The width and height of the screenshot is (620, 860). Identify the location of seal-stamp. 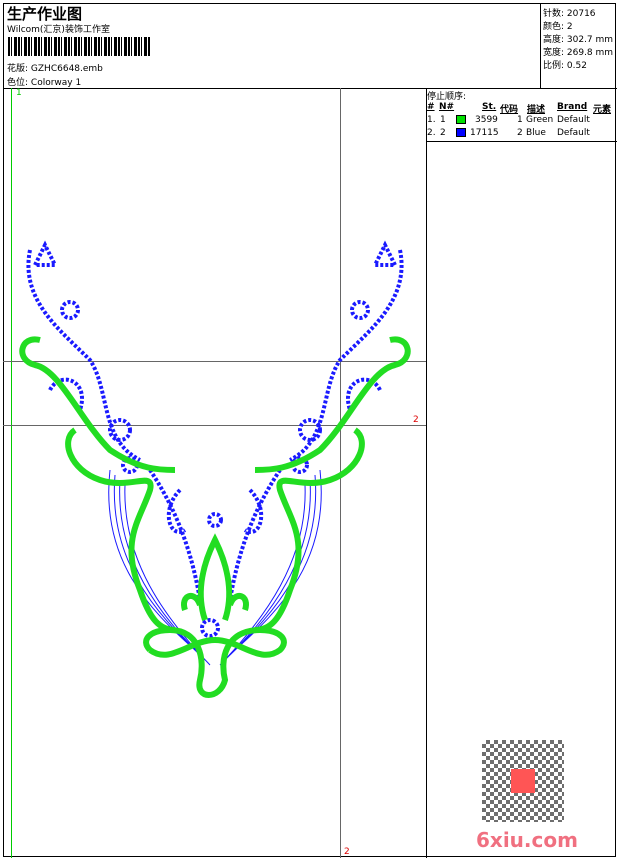
(523, 781).